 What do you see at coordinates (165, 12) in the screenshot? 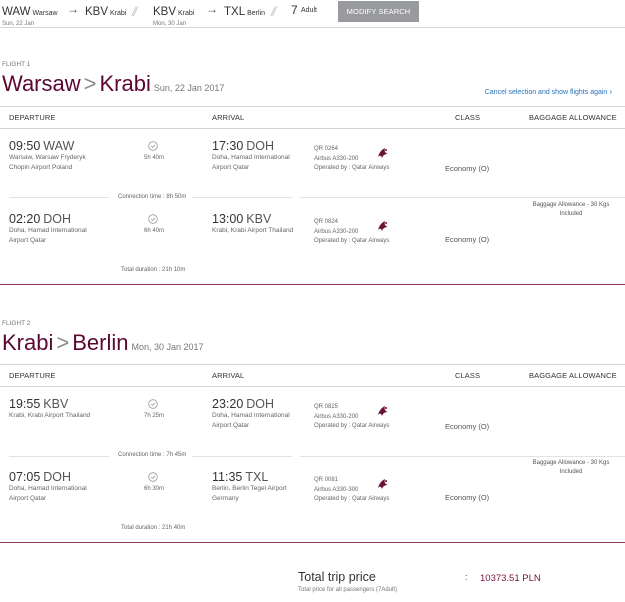
I see `leg2-from-code: KBV` at bounding box center [165, 12].